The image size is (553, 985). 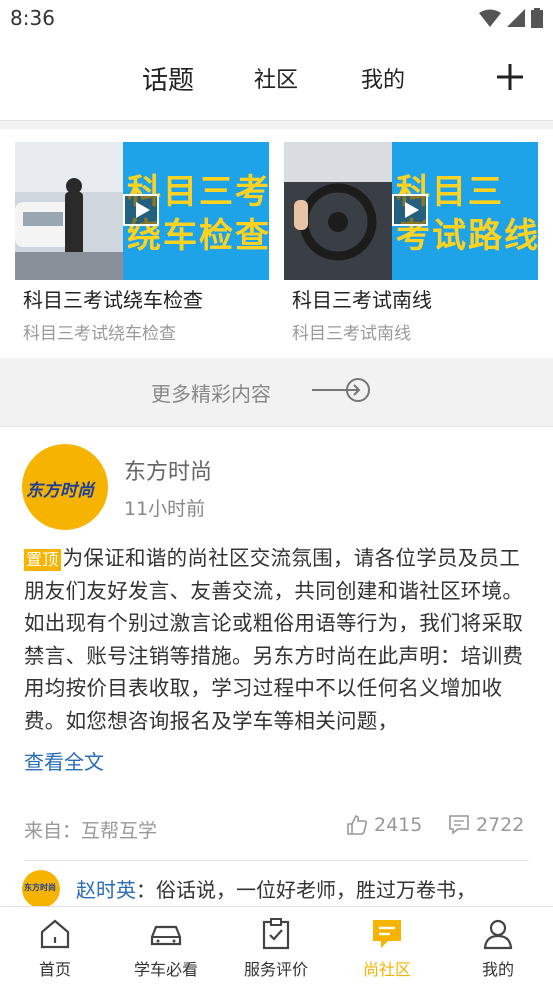 I want to click on reply-avatar: 东方时尚, so click(x=41, y=889).